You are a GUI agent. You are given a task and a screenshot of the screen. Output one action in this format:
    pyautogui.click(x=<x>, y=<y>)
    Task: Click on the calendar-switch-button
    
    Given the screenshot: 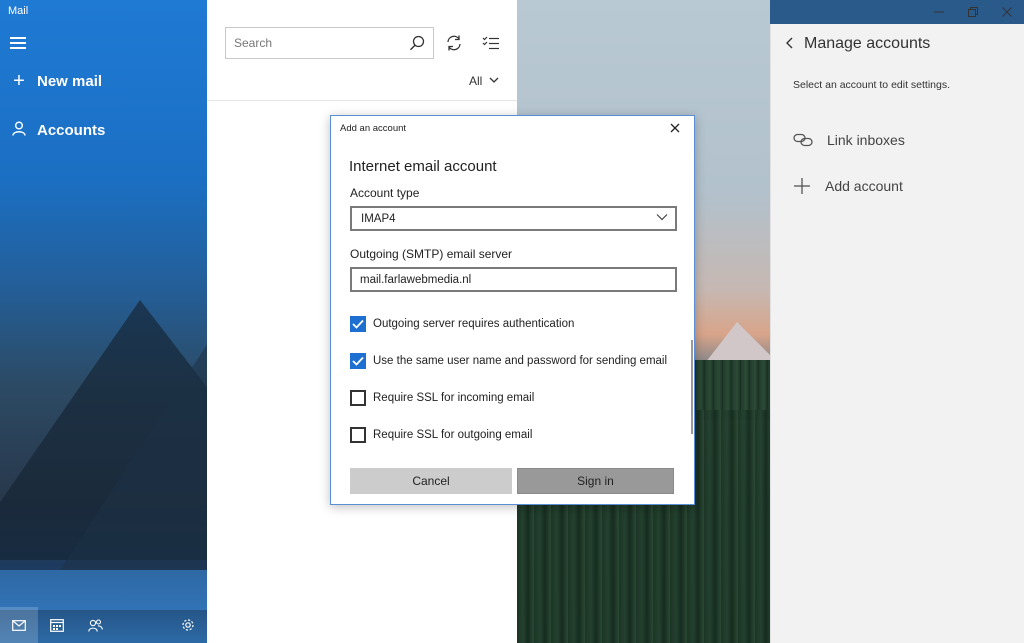 What is the action you would take?
    pyautogui.click(x=57, y=625)
    